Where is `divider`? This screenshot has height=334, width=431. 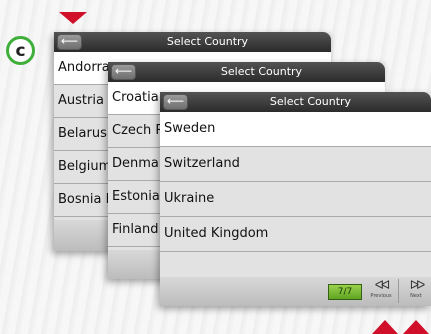
divider is located at coordinates (398, 291).